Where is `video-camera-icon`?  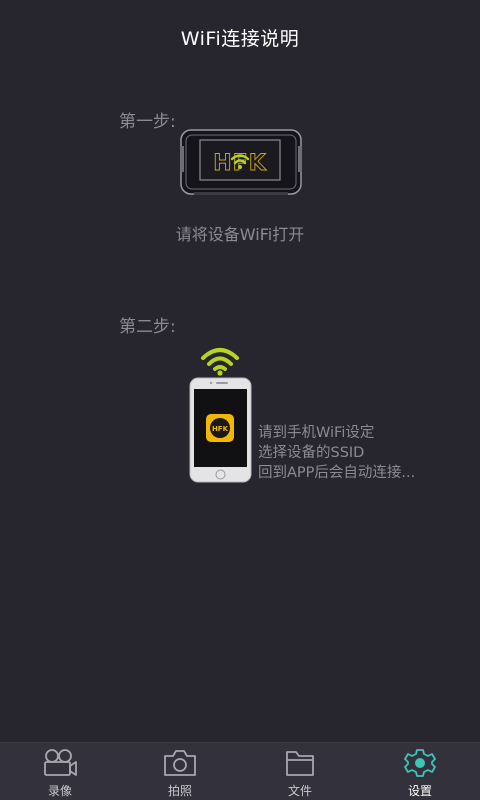
video-camera-icon is located at coordinates (60, 762).